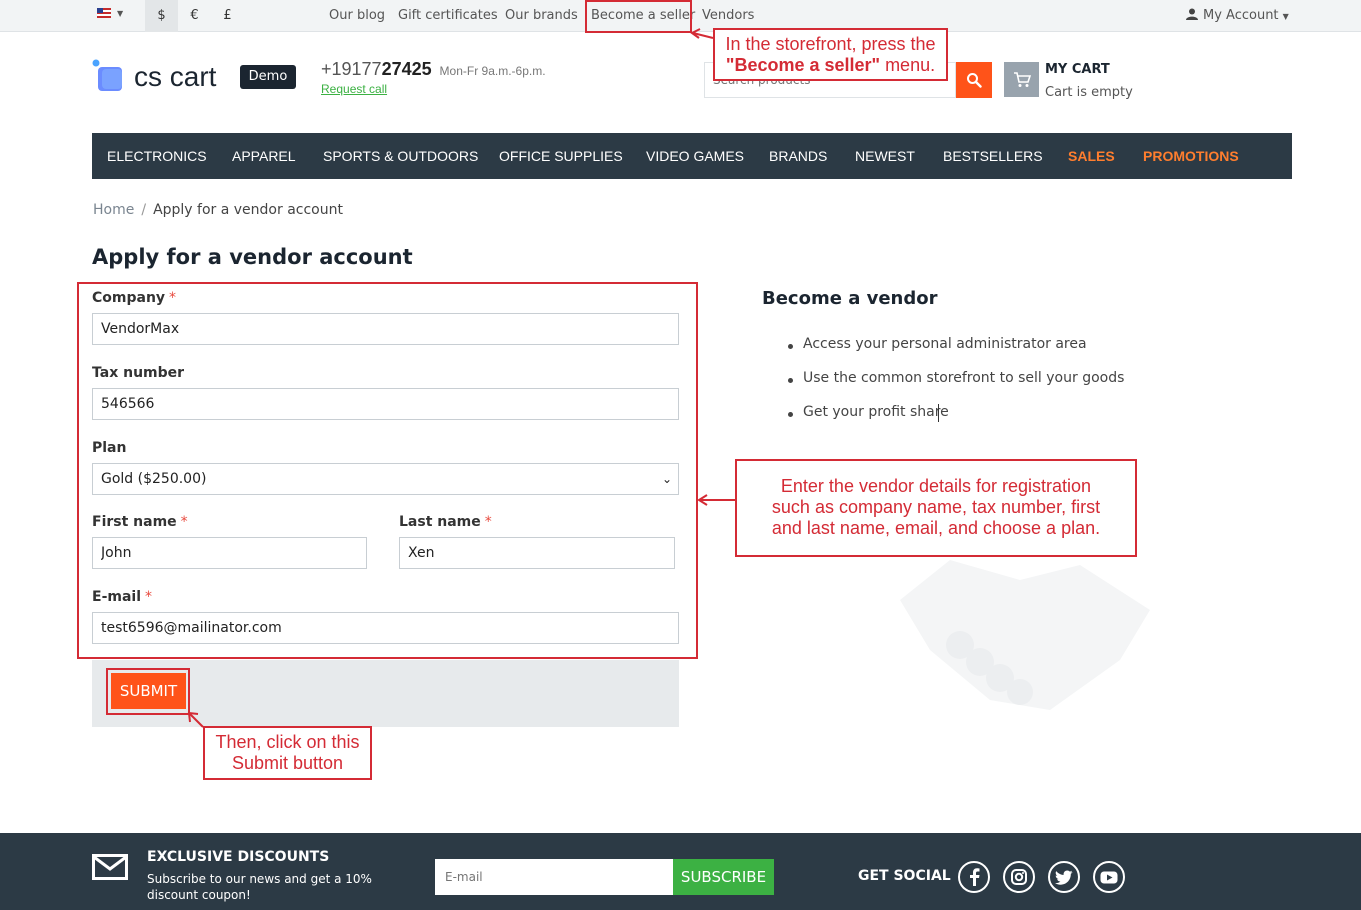  I want to click on currency-gbp: £, so click(227, 16).